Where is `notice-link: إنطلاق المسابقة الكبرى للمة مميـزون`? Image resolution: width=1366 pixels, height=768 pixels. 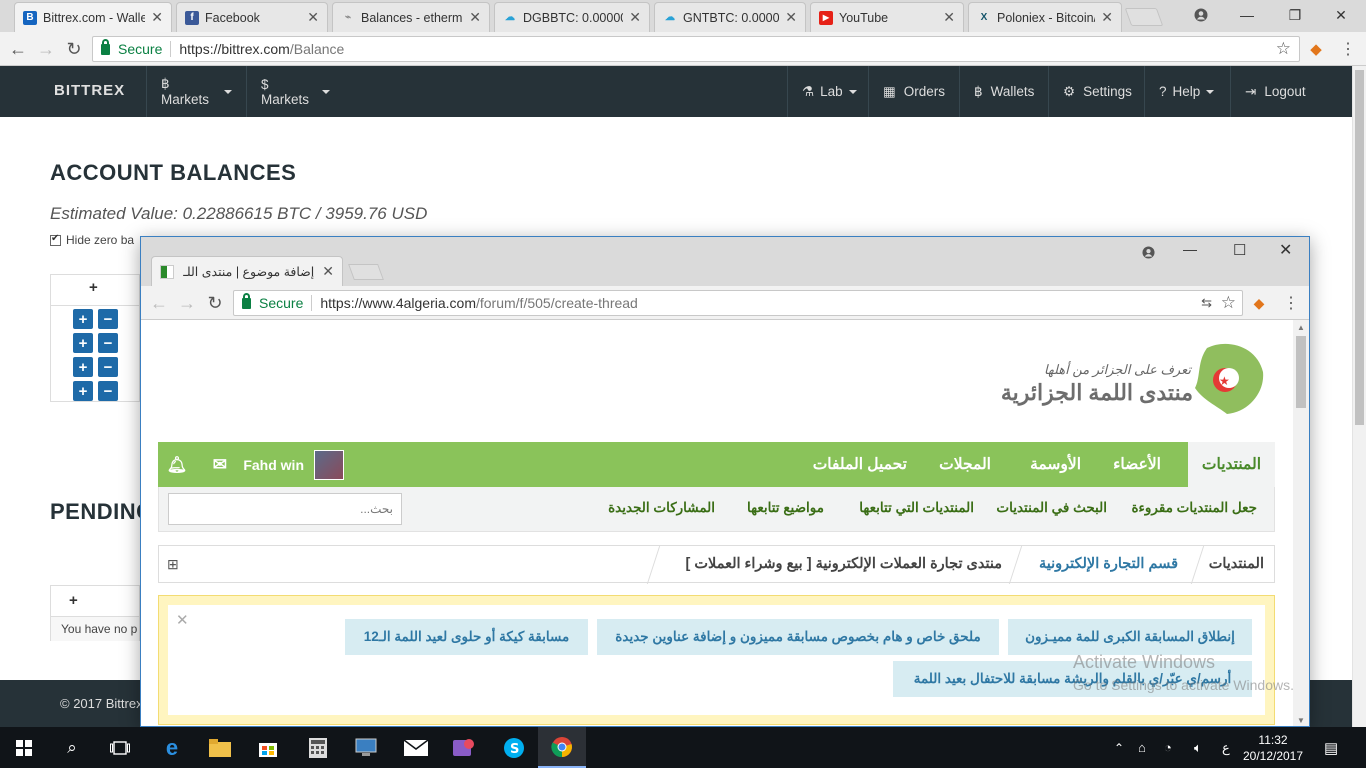
notice-link: إنطلاق المسابقة الكبرى للمة مميـزون is located at coordinates (1130, 637).